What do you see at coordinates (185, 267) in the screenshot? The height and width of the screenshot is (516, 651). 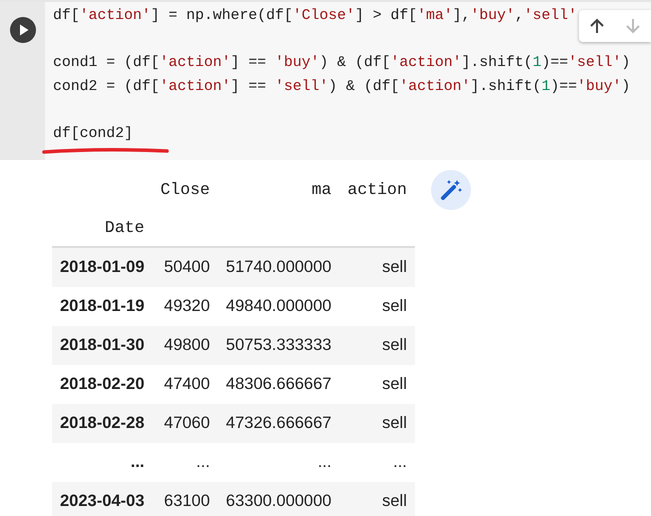 I see `table-cell: 50400` at bounding box center [185, 267].